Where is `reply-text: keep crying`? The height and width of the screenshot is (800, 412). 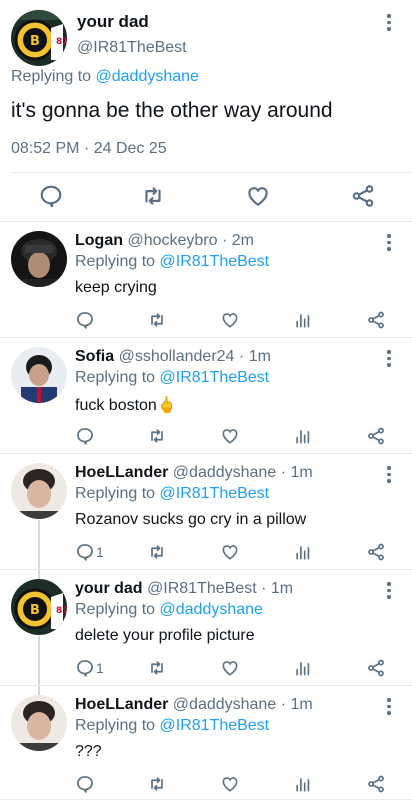
reply-text: keep crying is located at coordinates (116, 288).